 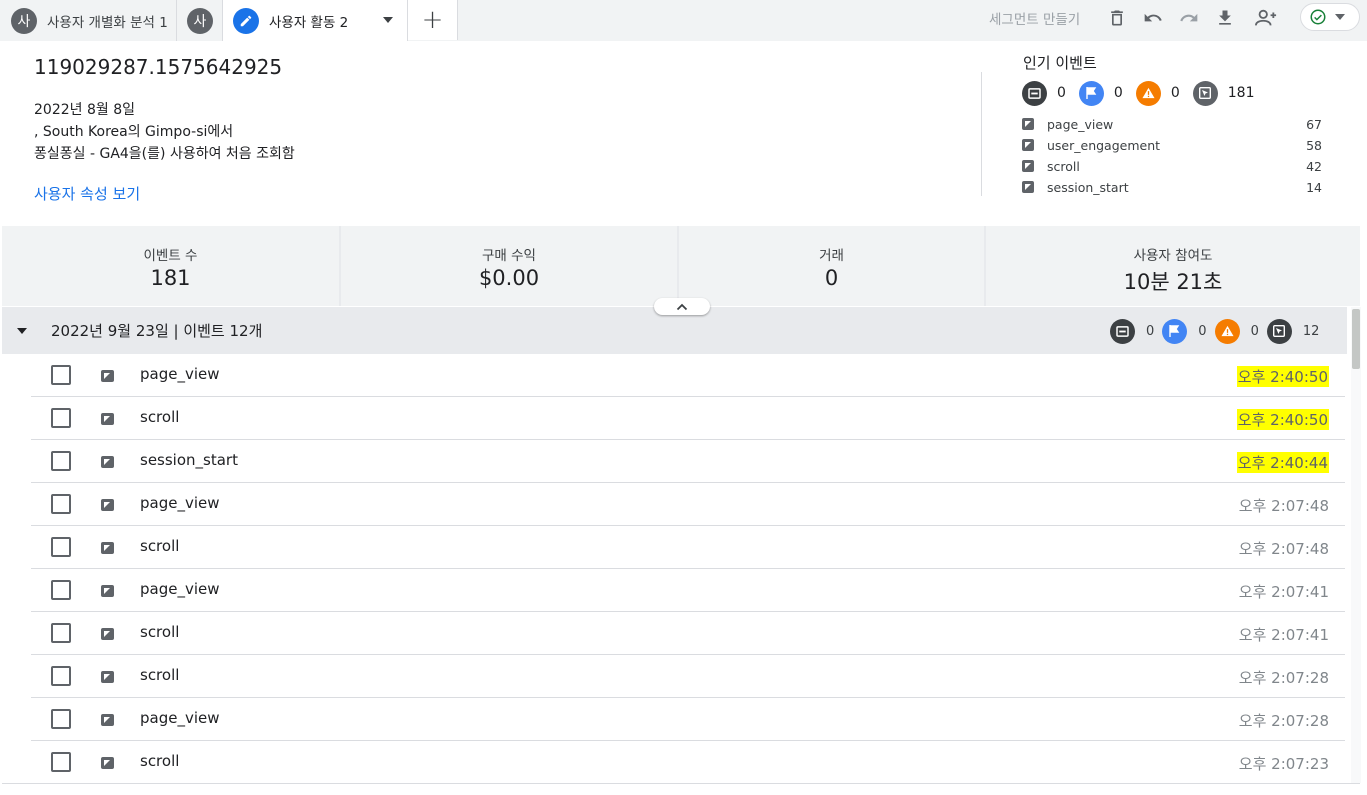 What do you see at coordinates (509, 278) in the screenshot?
I see `metric-value: $0.00` at bounding box center [509, 278].